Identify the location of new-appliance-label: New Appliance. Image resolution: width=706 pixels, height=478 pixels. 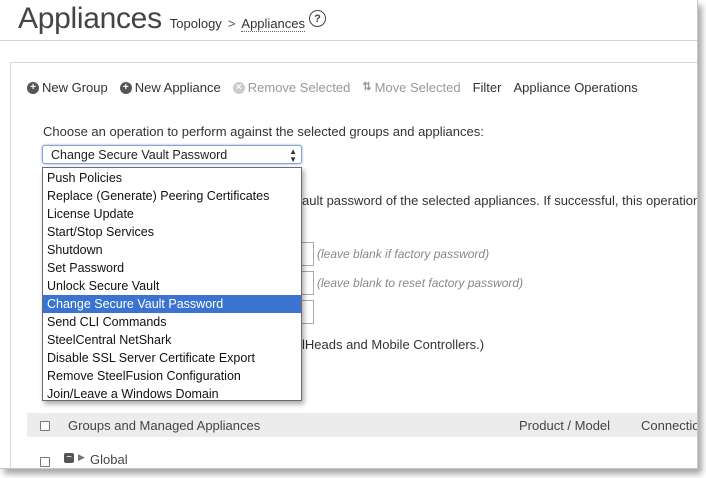
(177, 87).